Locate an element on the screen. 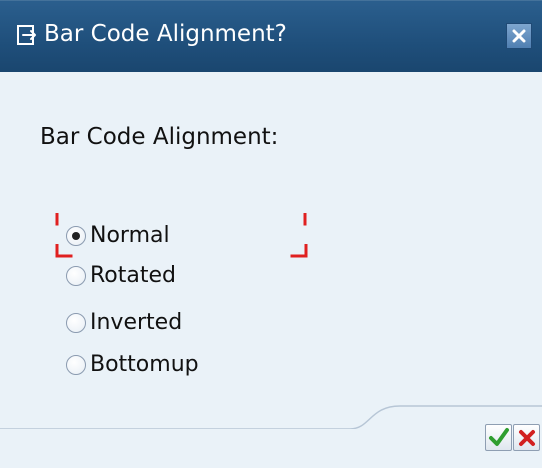 The image size is (542, 468). focus-corner-top-left is located at coordinates (57, 219).